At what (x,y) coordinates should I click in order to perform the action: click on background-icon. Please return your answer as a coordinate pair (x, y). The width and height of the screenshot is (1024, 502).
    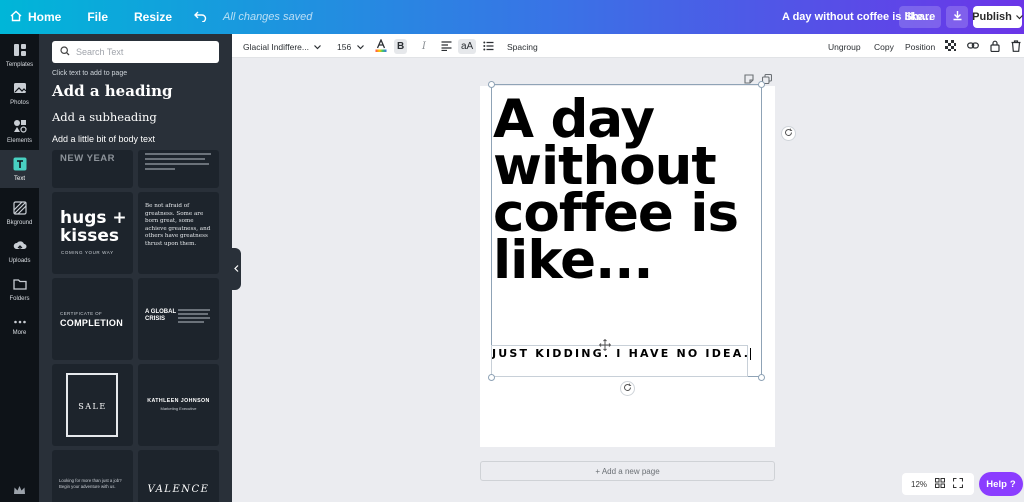
    Looking at the image, I should click on (19, 208).